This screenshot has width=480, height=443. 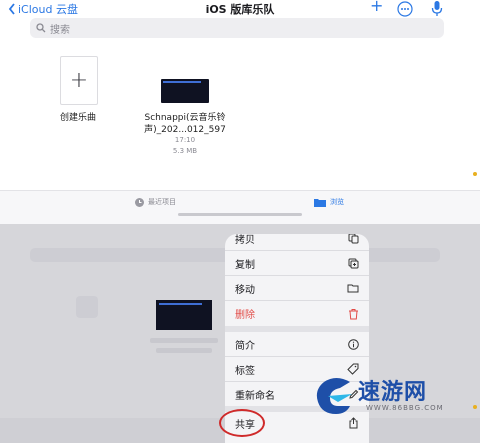 I want to click on selected-file-thumbnail, so click(x=184, y=315).